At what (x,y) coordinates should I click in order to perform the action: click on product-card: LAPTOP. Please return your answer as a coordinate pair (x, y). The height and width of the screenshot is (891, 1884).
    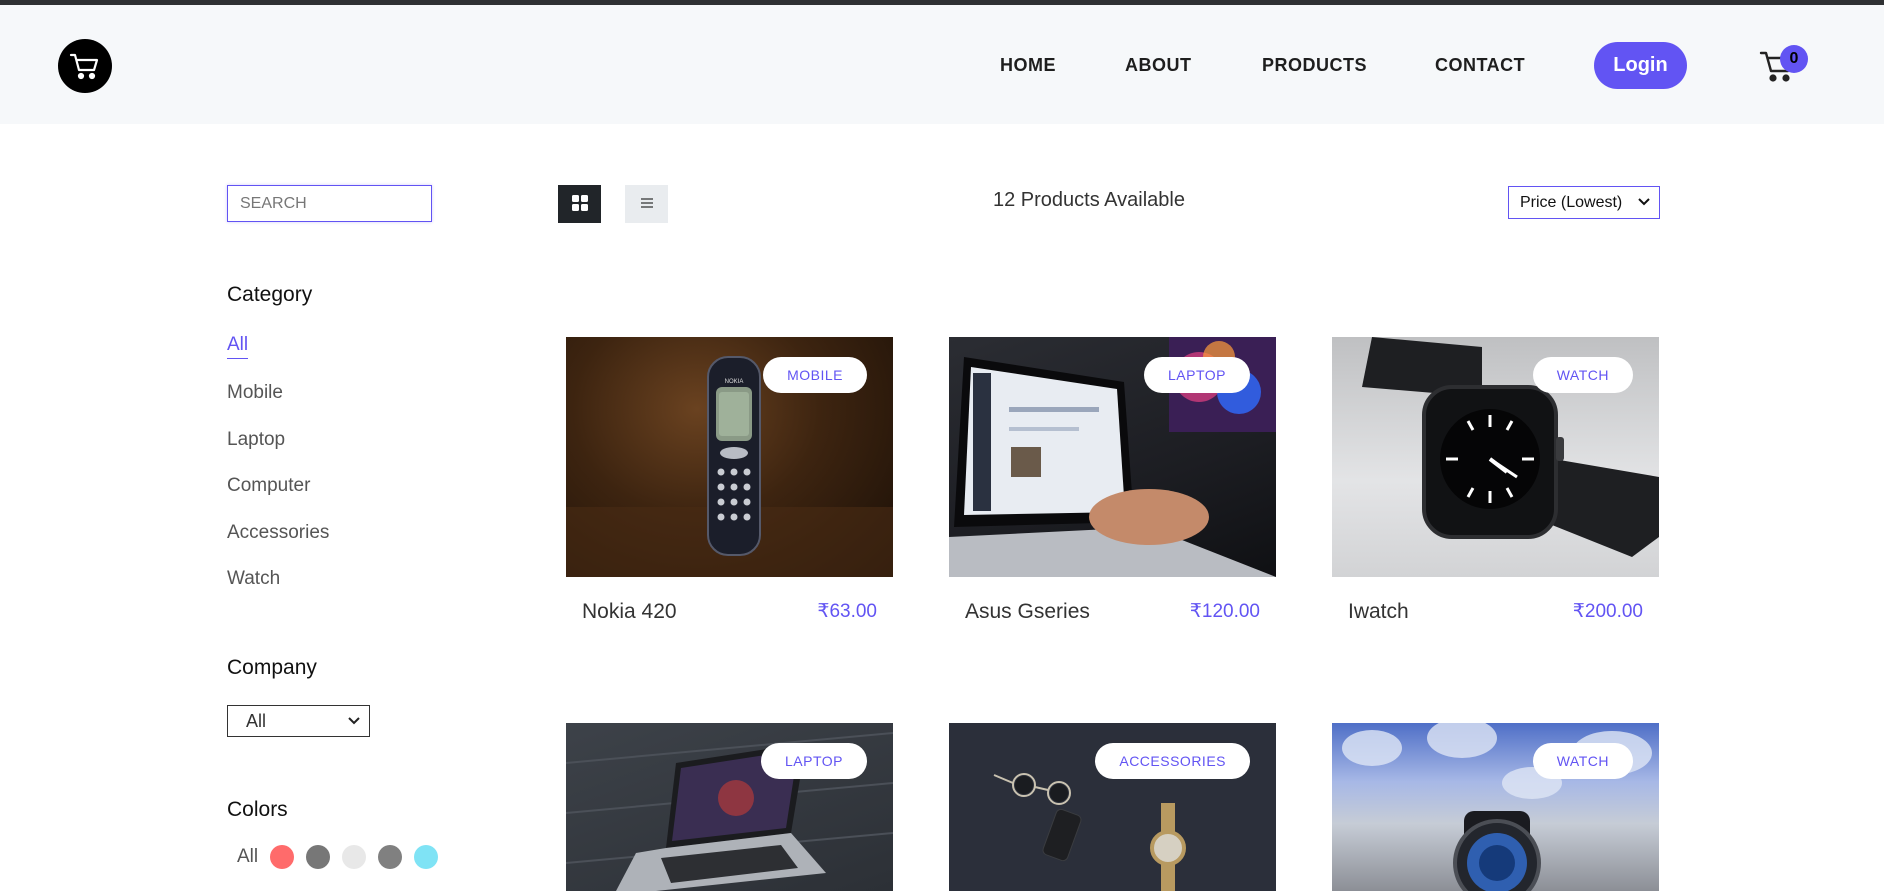
    Looking at the image, I should click on (729, 807).